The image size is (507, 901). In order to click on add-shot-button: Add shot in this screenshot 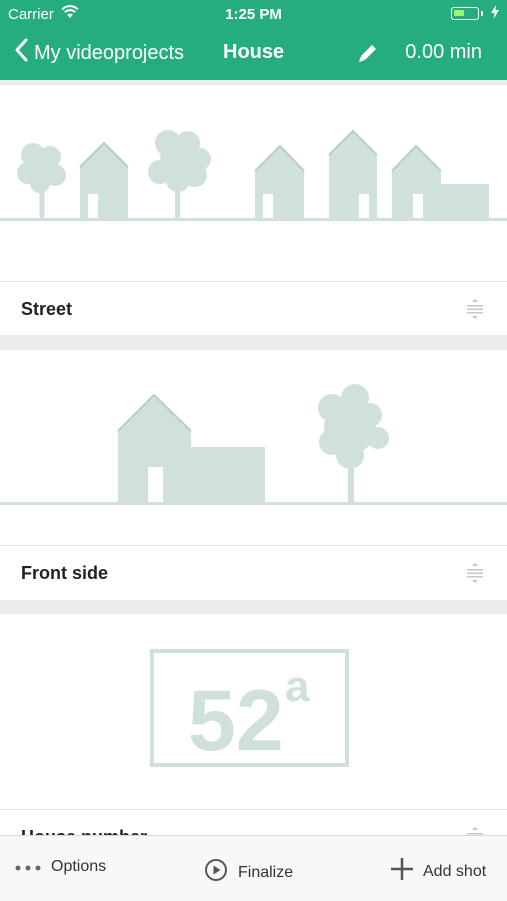, I will do `click(438, 871)`.